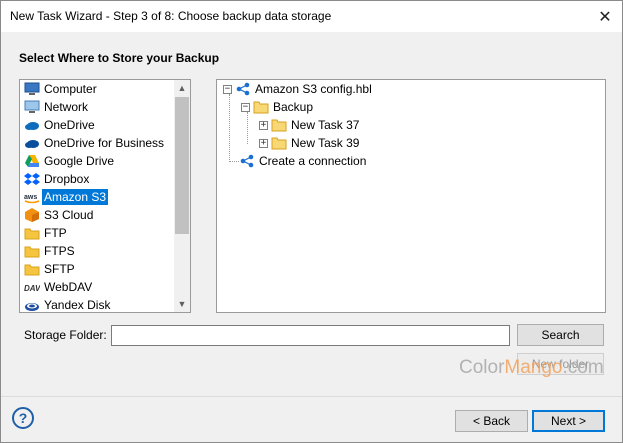 This screenshot has width=623, height=443. Describe the element at coordinates (119, 58) in the screenshot. I see `page-heading: Select Where to Store your Backup` at that location.